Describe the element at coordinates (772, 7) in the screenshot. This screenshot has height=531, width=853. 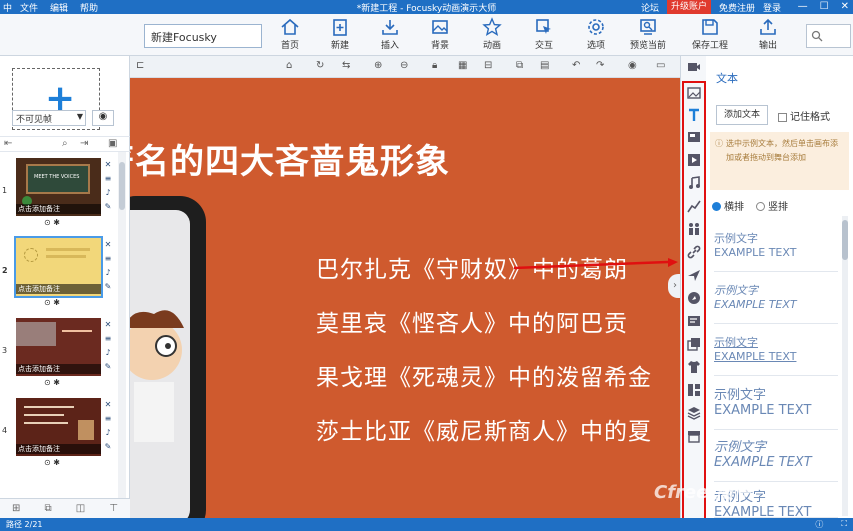
I see `login-link: 登录` at that location.